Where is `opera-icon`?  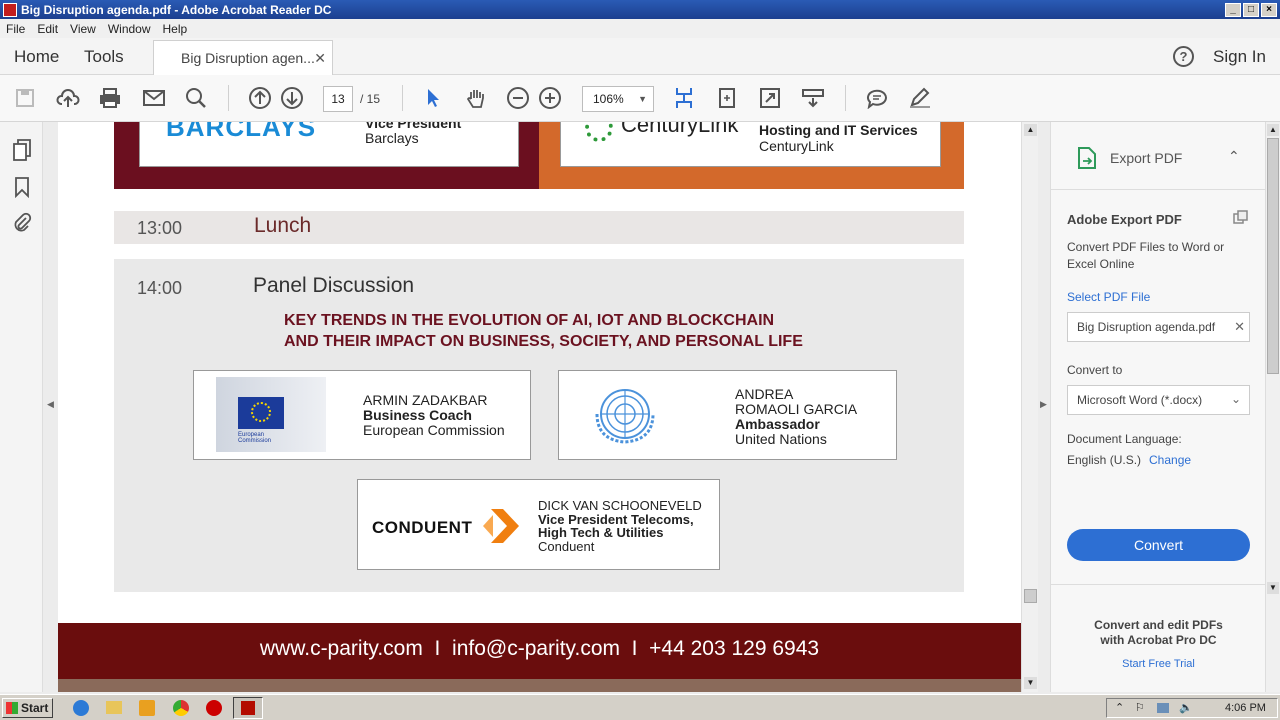
opera-icon is located at coordinates (214, 708).